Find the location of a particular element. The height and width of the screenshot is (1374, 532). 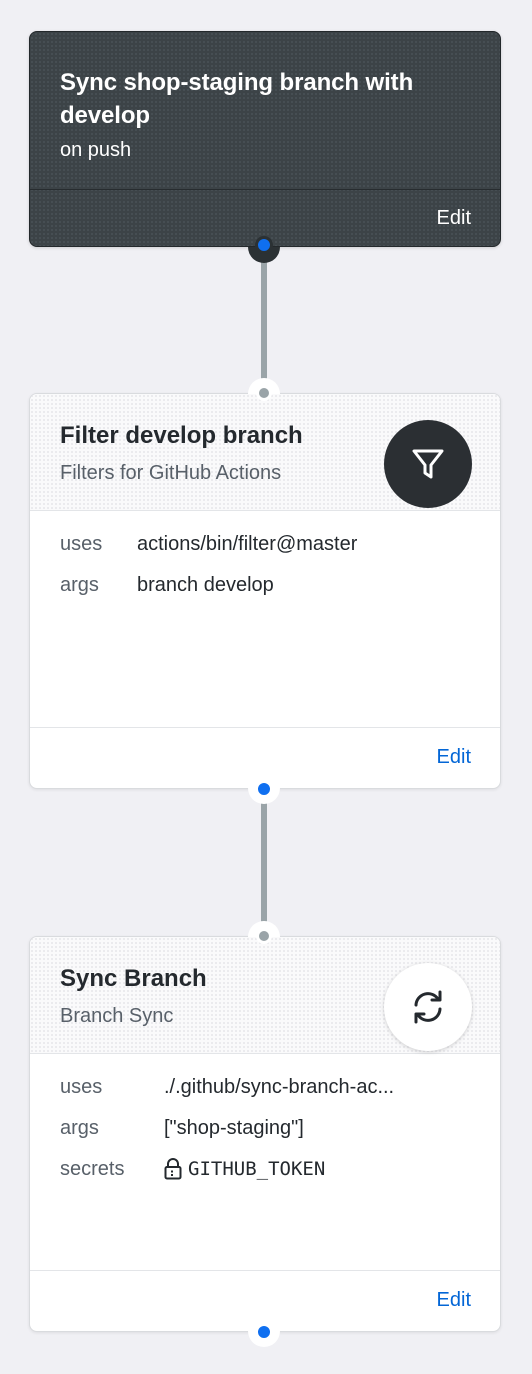

field-value: branch develop is located at coordinates (205, 585).